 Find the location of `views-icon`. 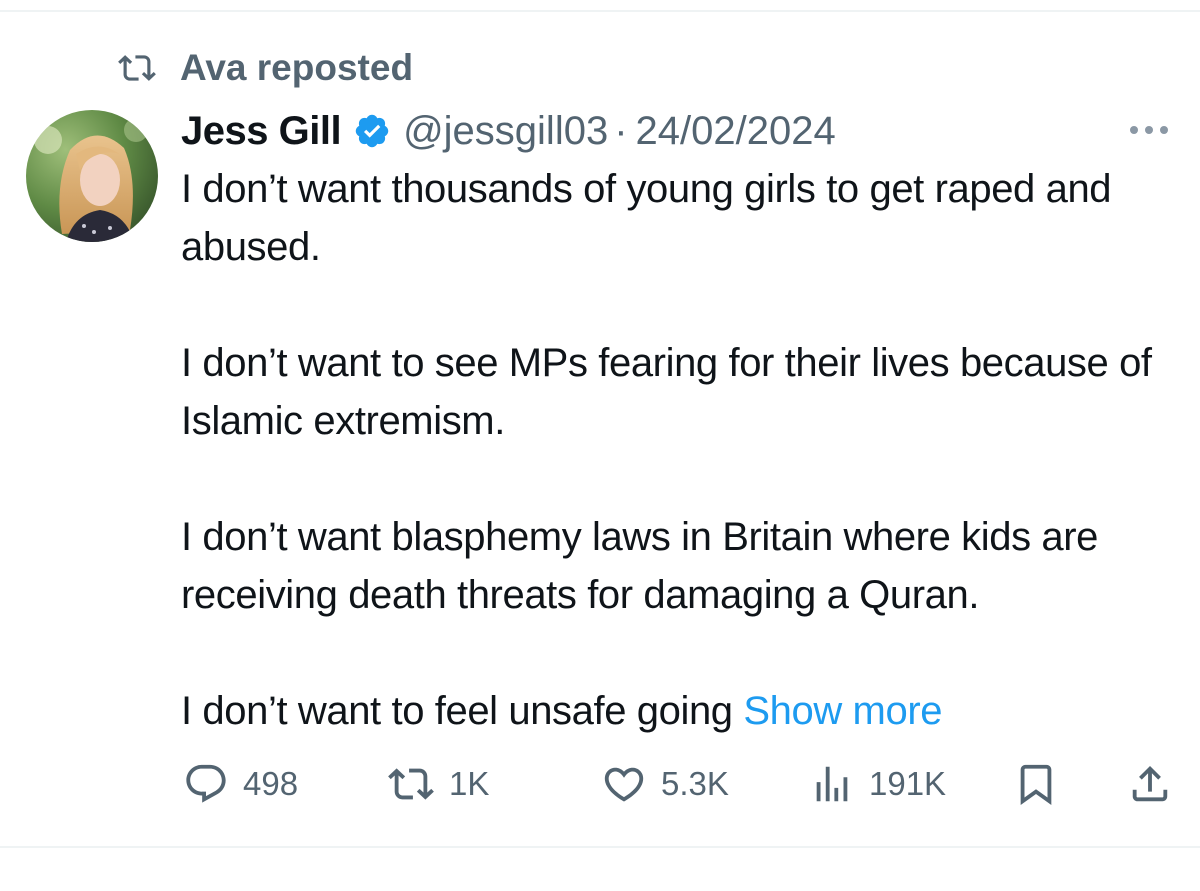

views-icon is located at coordinates (832, 784).